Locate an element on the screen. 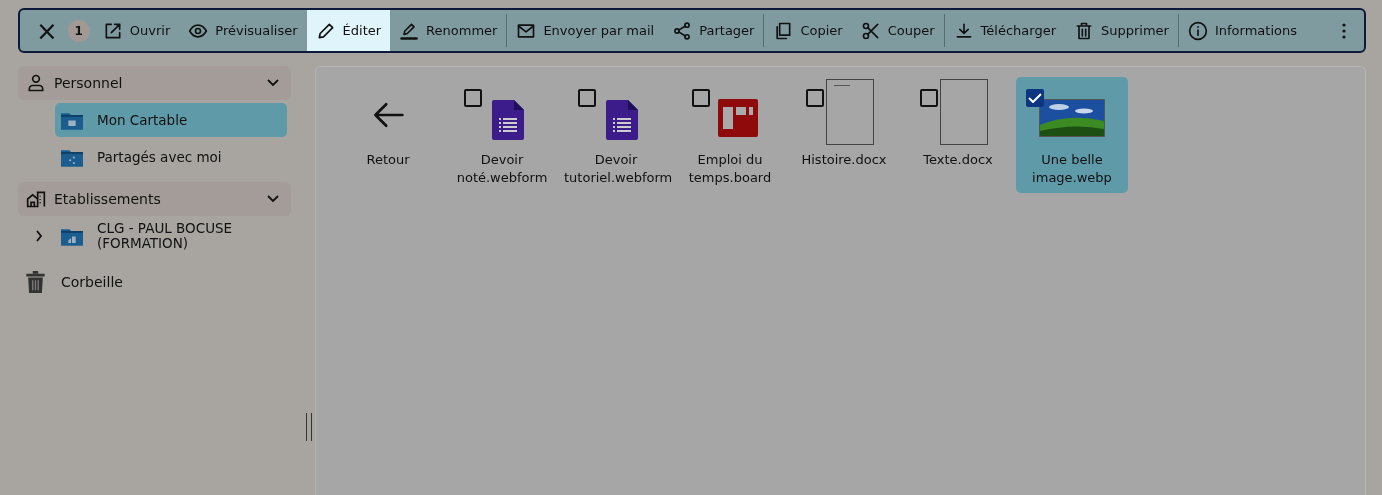 Image resolution: width=1382 pixels, height=495 pixels. pencil-line-icon is located at coordinates (409, 30).